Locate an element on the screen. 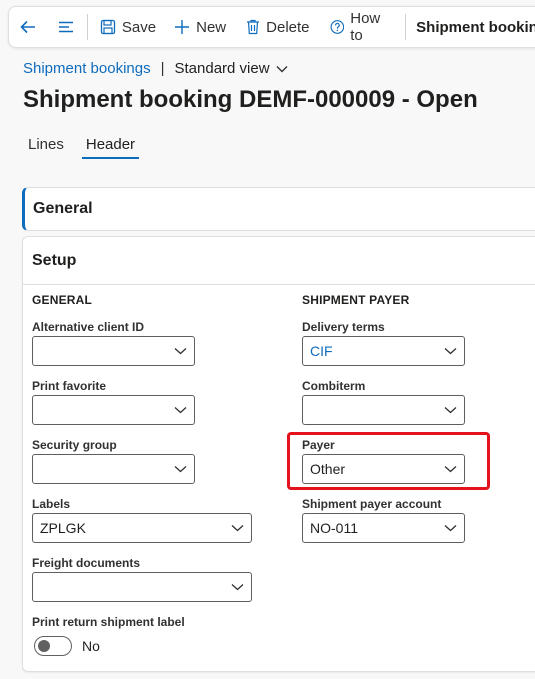 This screenshot has height=679, width=535. delete-label: Delete is located at coordinates (288, 27).